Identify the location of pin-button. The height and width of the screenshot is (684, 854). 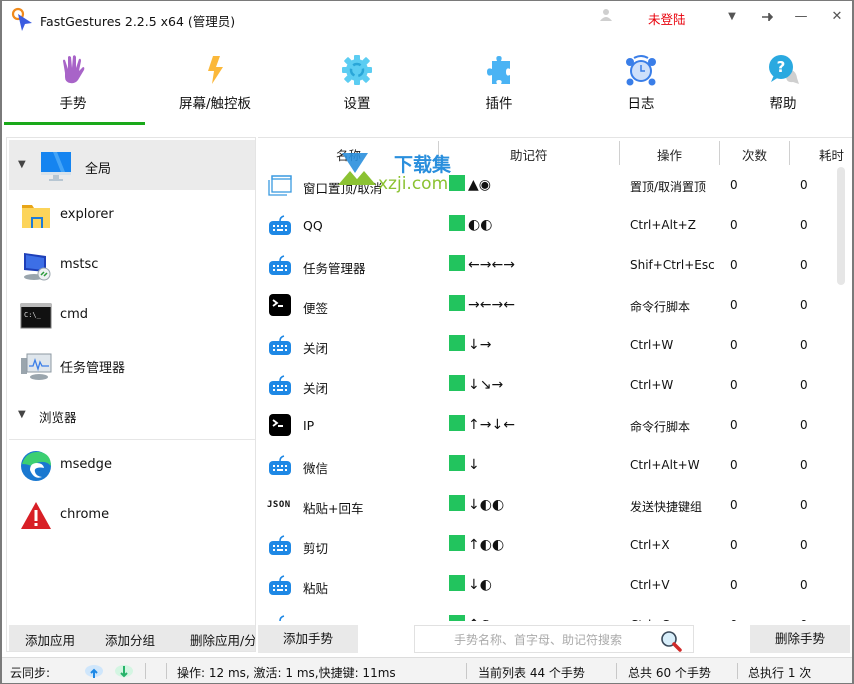
(767, 17).